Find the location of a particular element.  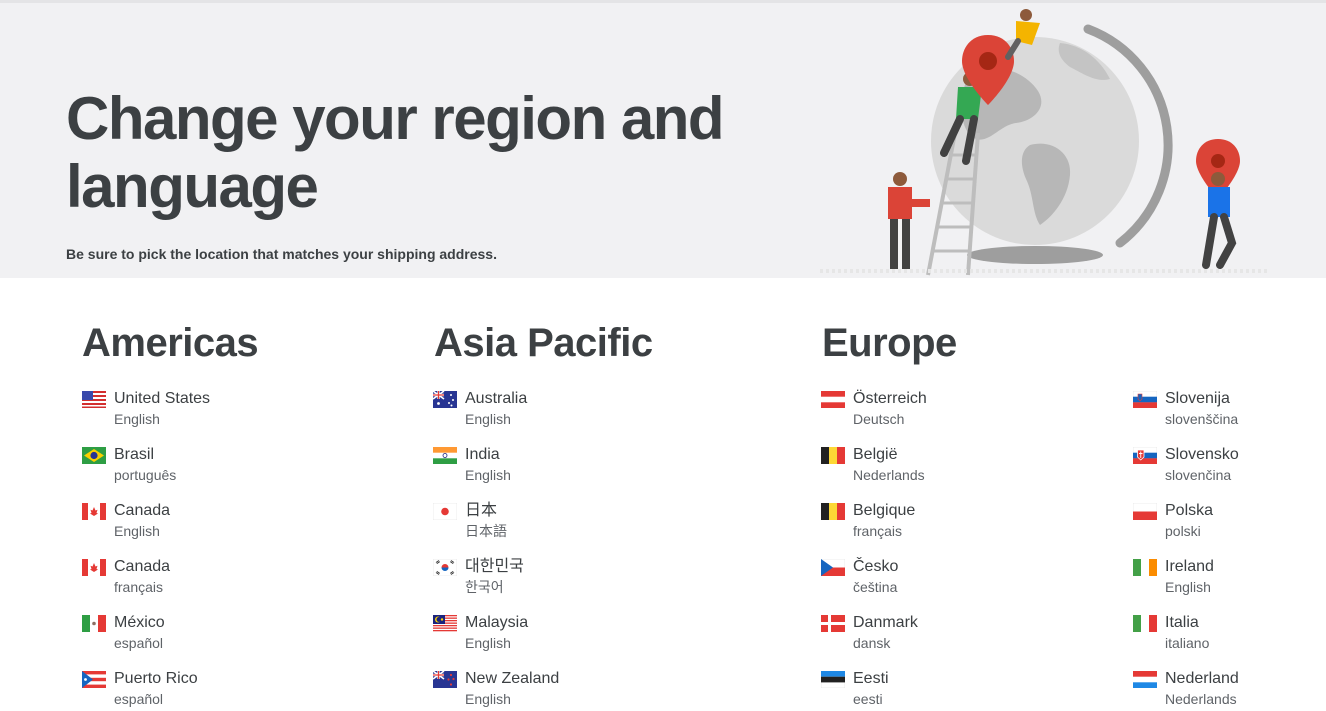

language-name: 日本語 is located at coordinates (486, 531).